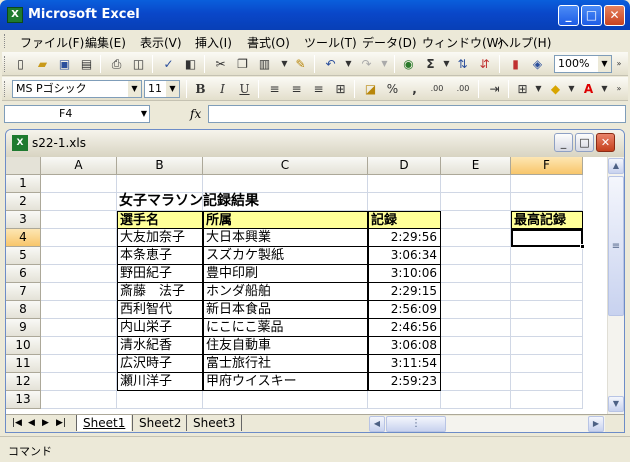 This screenshot has height=462, width=630. What do you see at coordinates (160, 220) in the screenshot?
I see `header-name-cell: 選手名` at bounding box center [160, 220].